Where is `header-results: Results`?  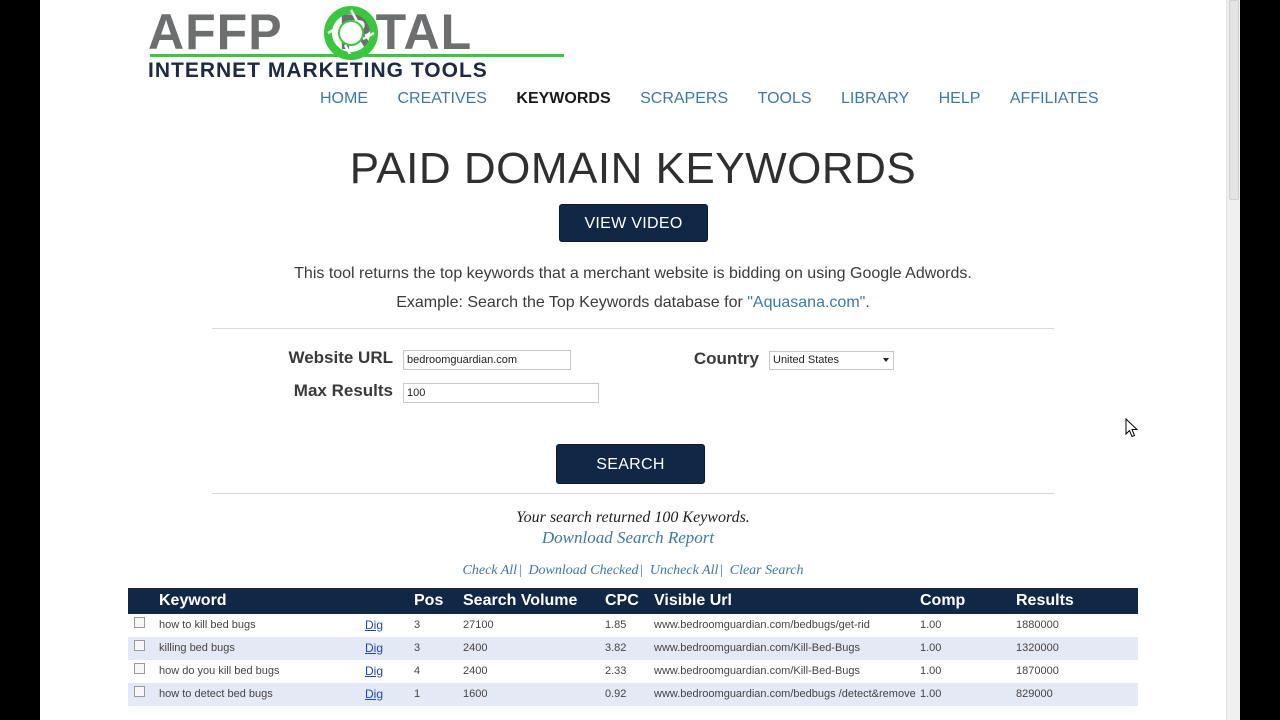
header-results: Results is located at coordinates (1077, 601).